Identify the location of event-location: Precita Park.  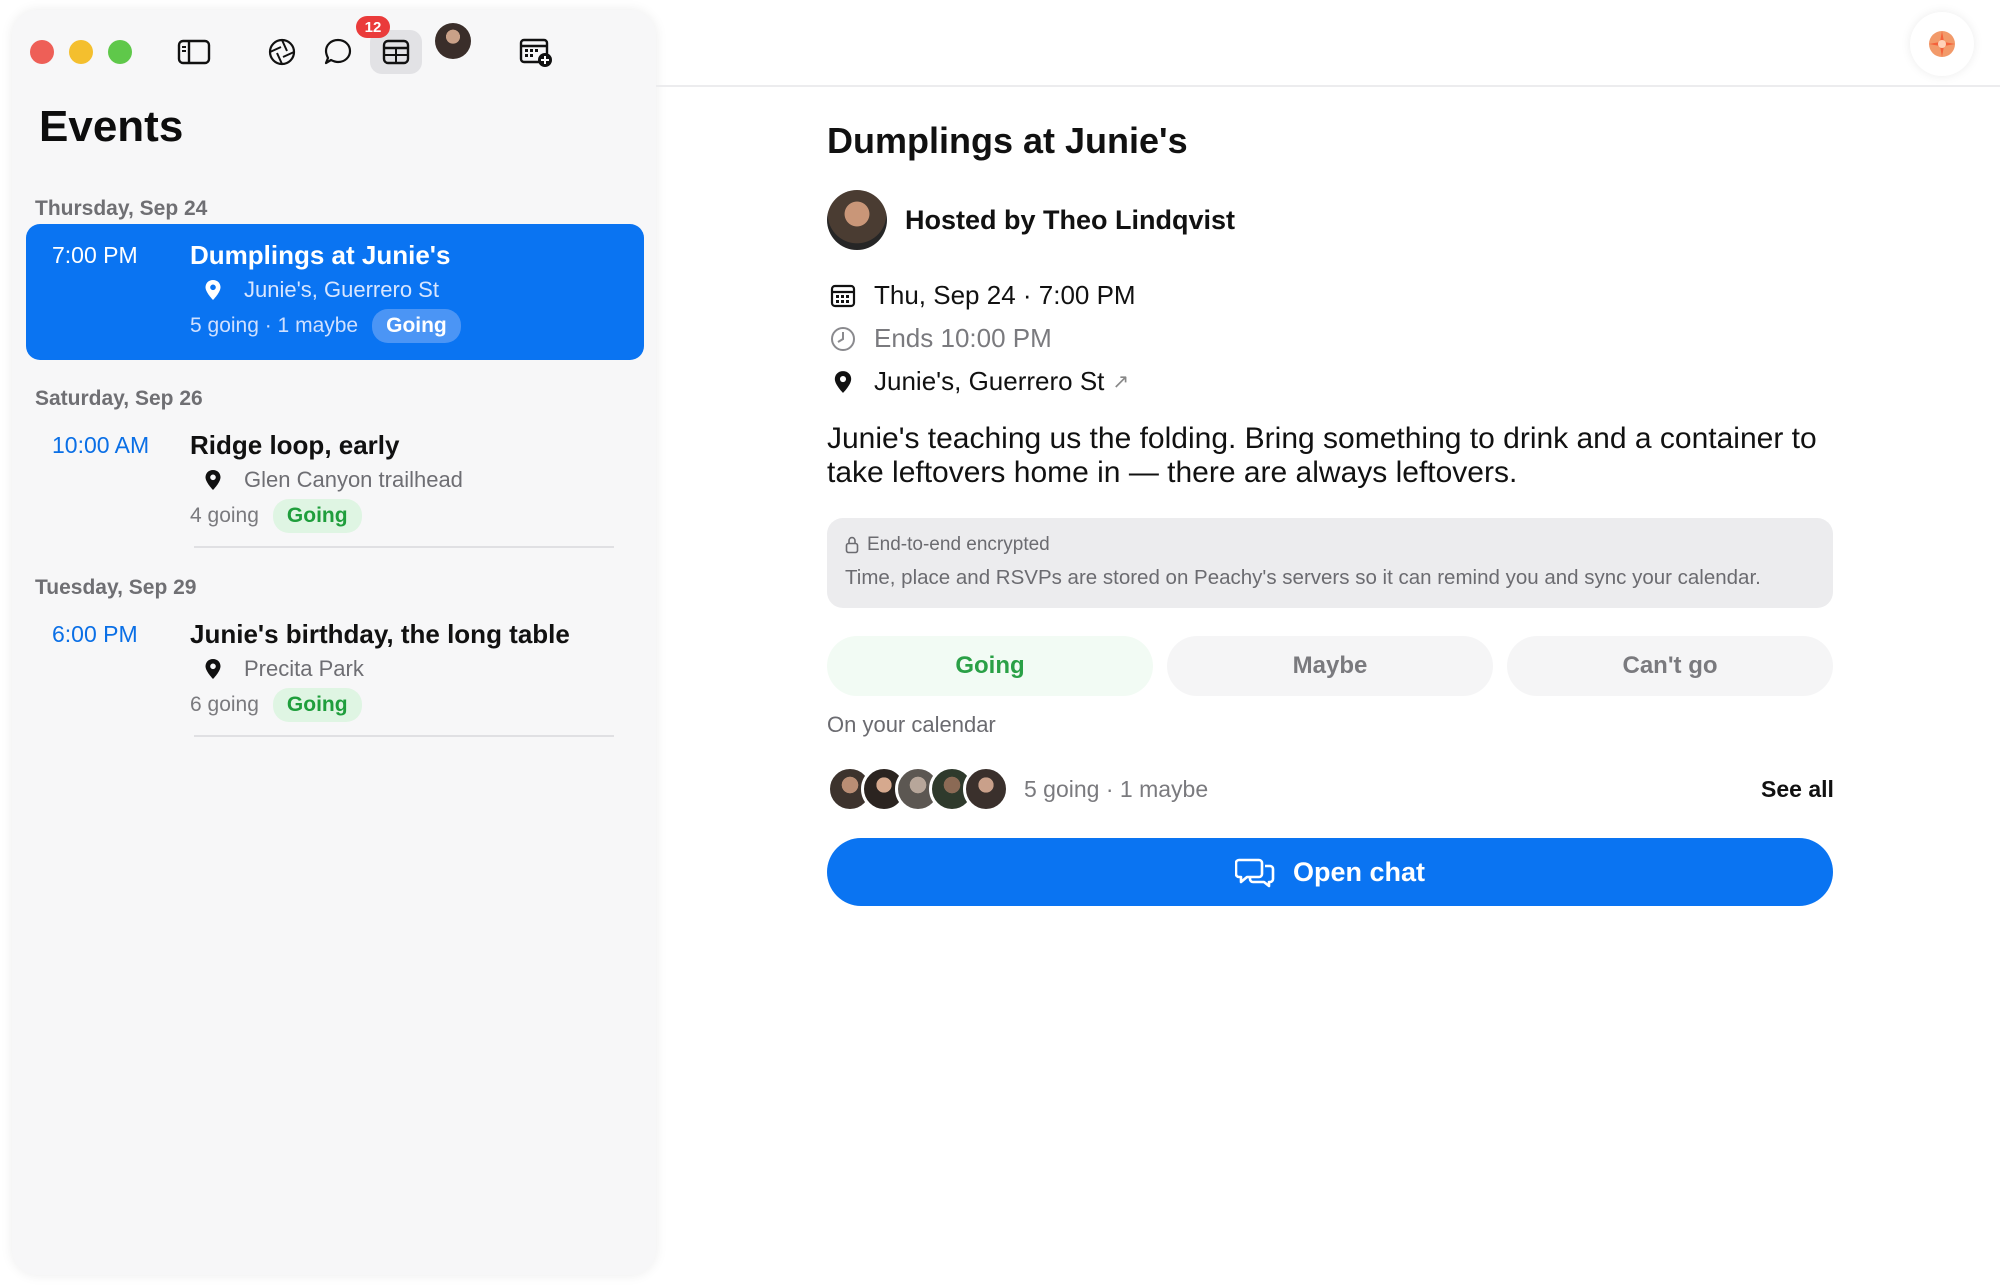
(277, 669).